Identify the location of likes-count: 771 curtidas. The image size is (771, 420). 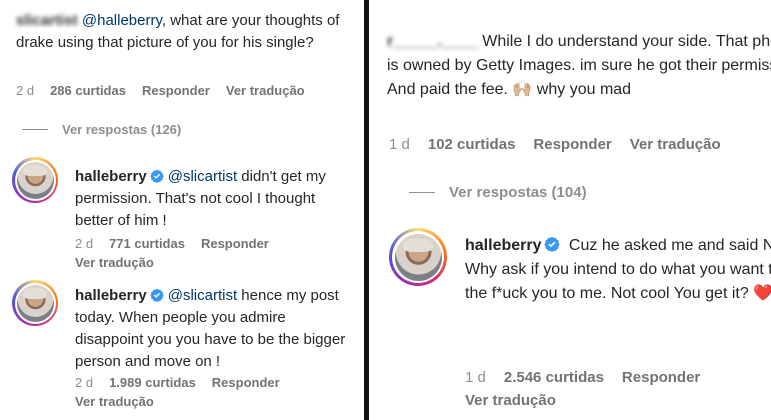
(147, 243).